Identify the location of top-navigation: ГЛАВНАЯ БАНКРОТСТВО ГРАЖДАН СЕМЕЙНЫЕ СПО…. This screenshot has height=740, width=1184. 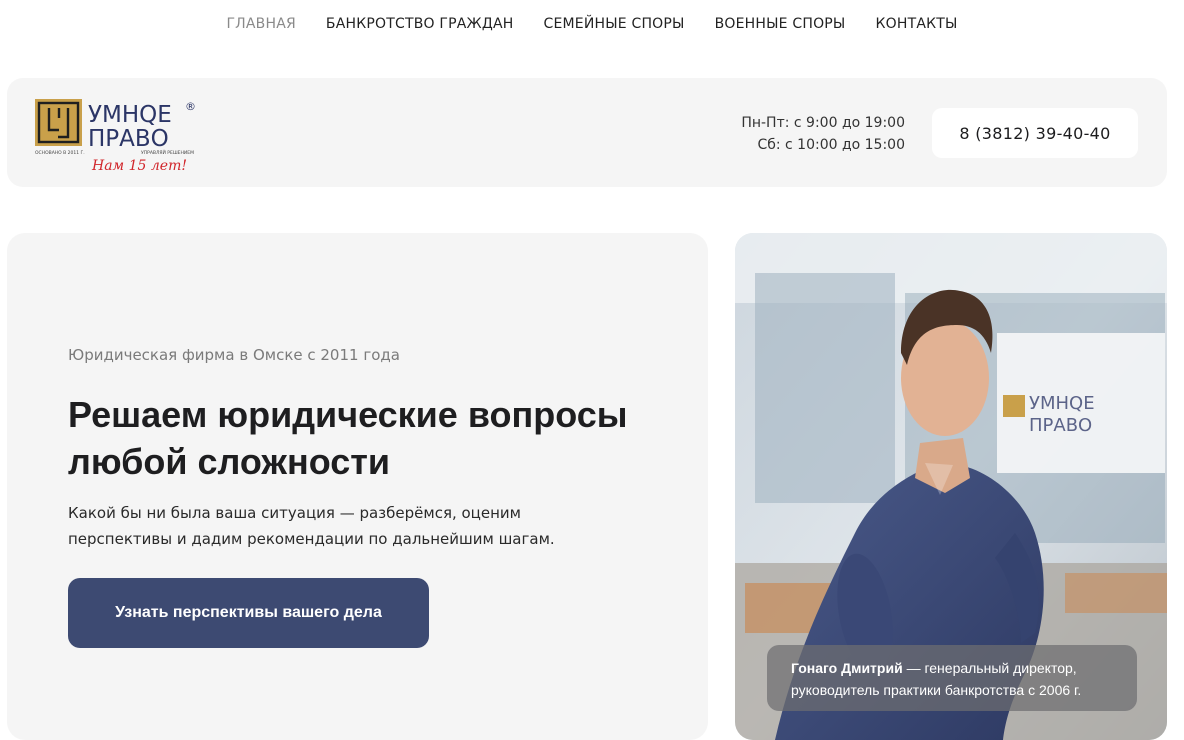
(592, 24).